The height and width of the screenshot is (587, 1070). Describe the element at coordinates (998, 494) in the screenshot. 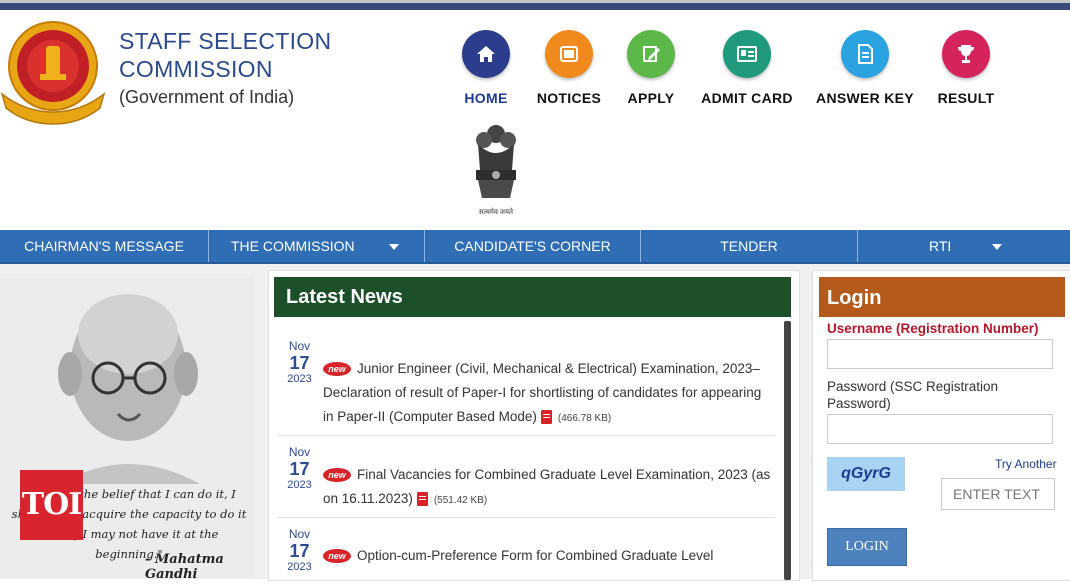

I see `captcha-input` at that location.